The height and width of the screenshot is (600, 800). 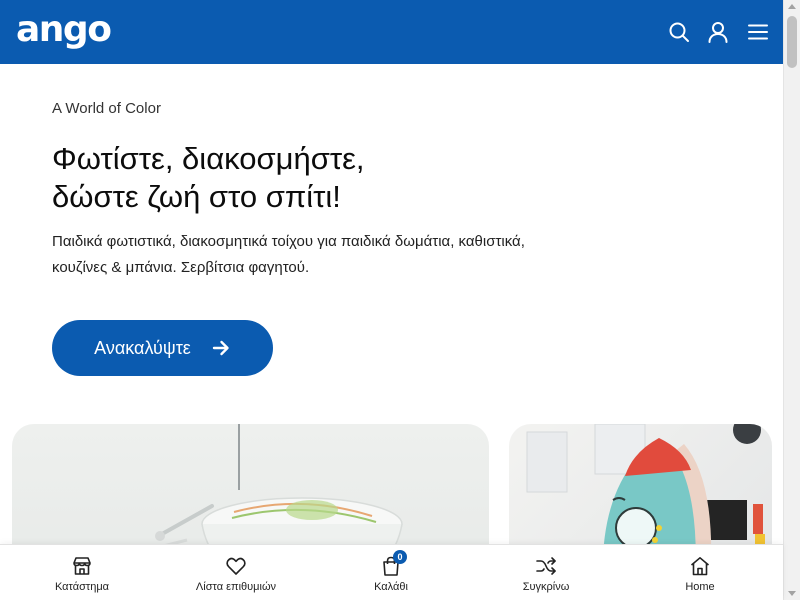 I want to click on scroll-down-arrow-icon, so click(x=792, y=593).